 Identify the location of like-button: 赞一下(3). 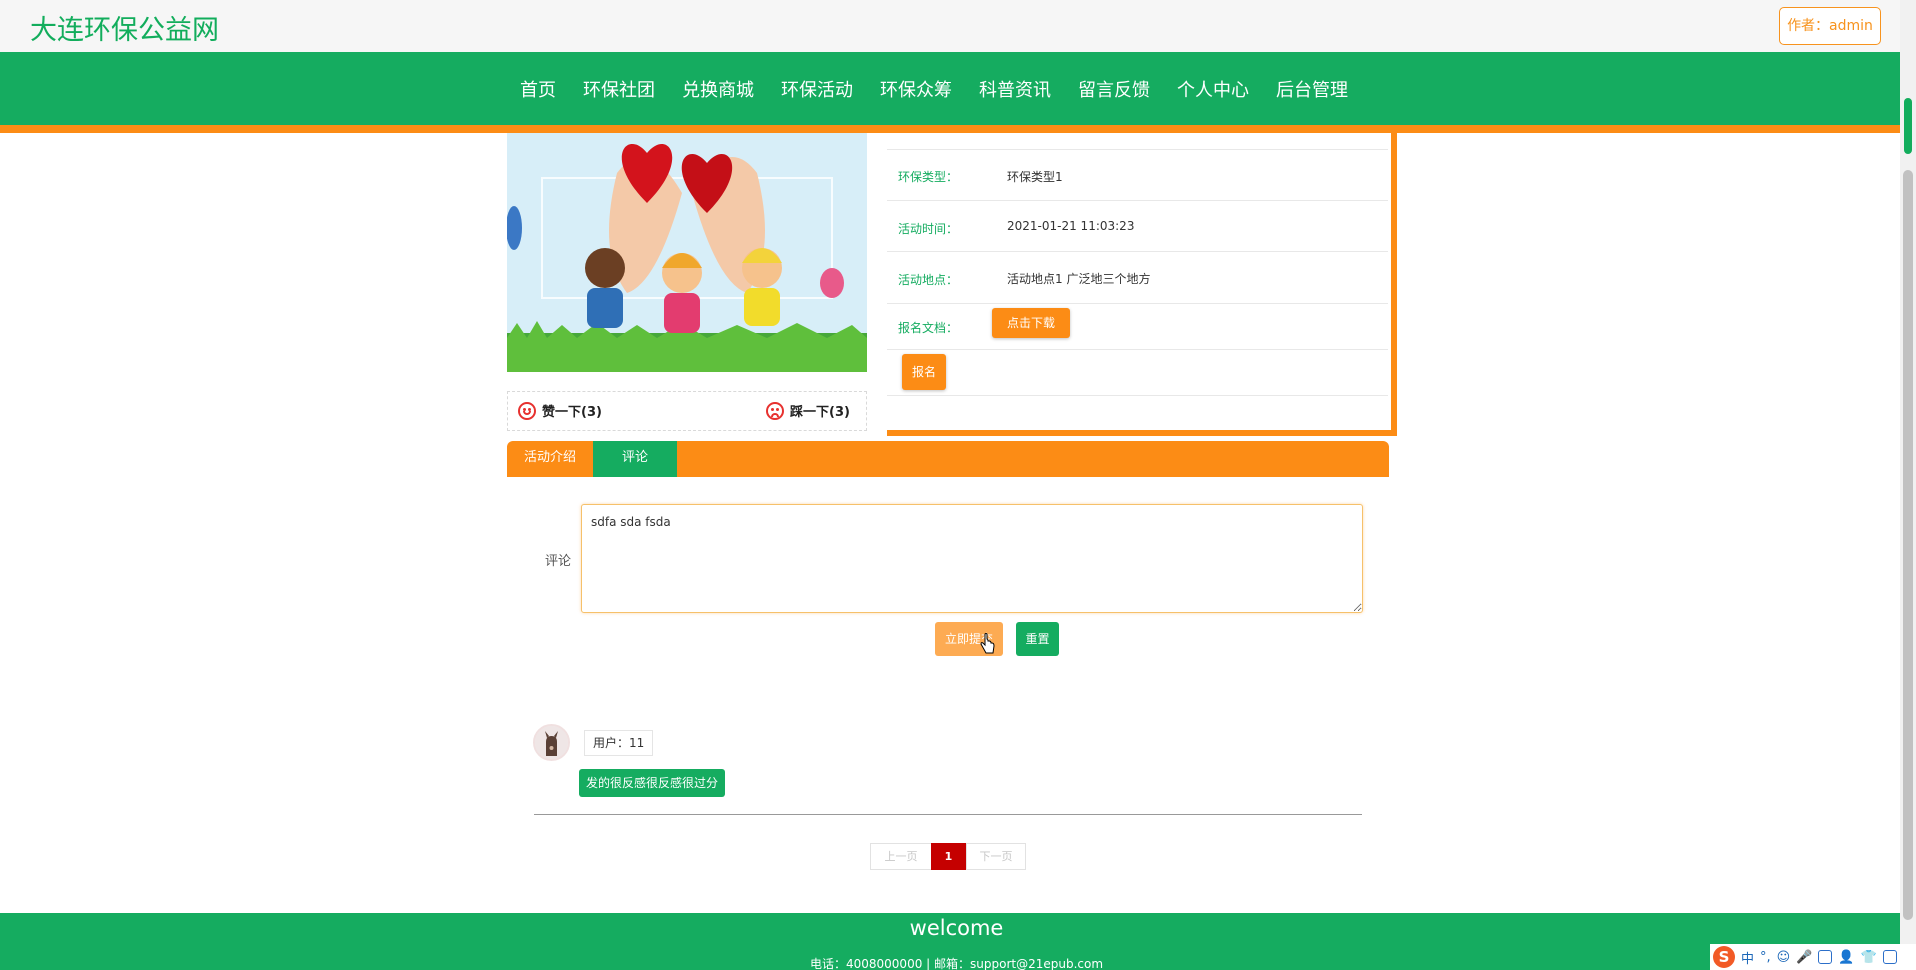
(560, 410).